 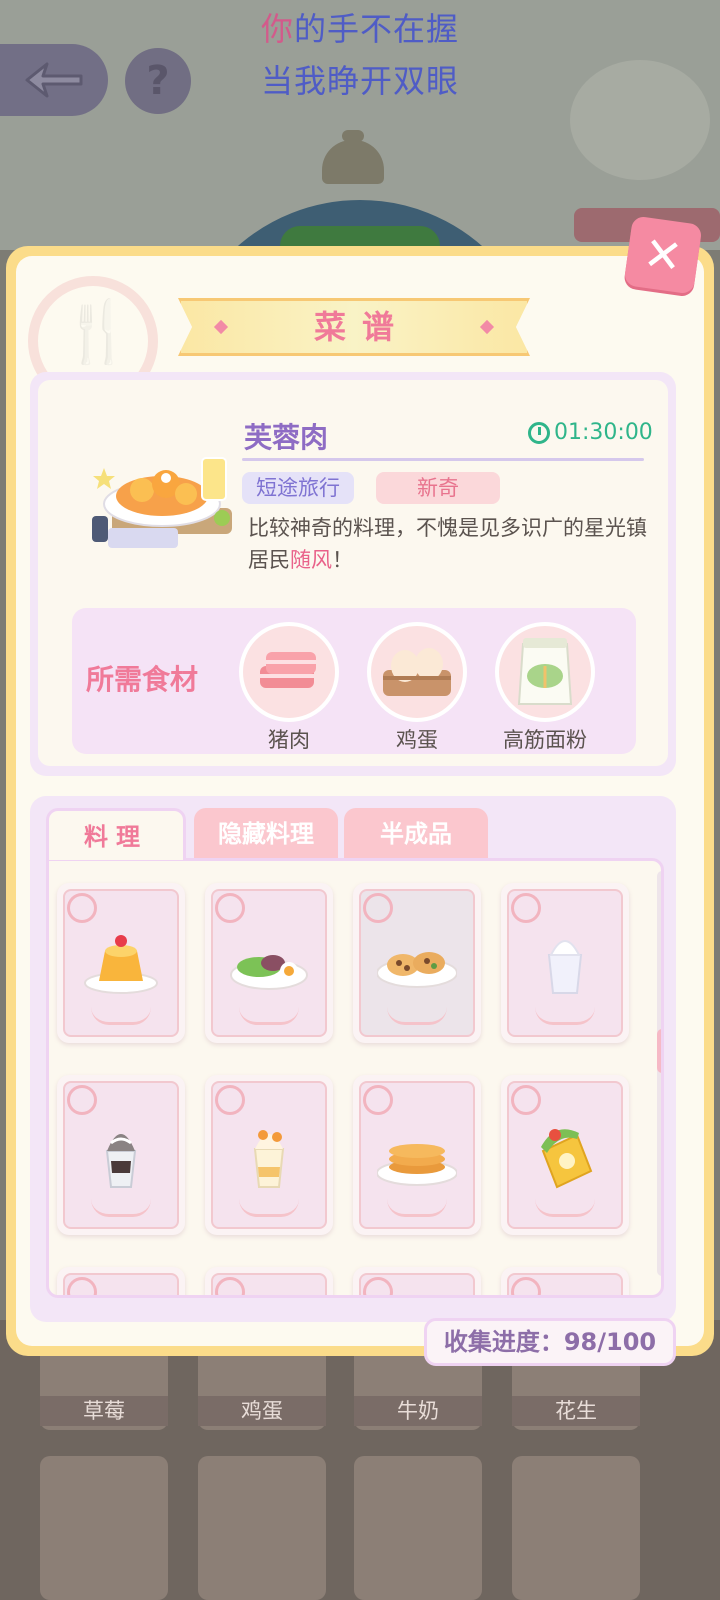 I want to click on cook-time-value: 01:30:00, so click(x=603, y=432).